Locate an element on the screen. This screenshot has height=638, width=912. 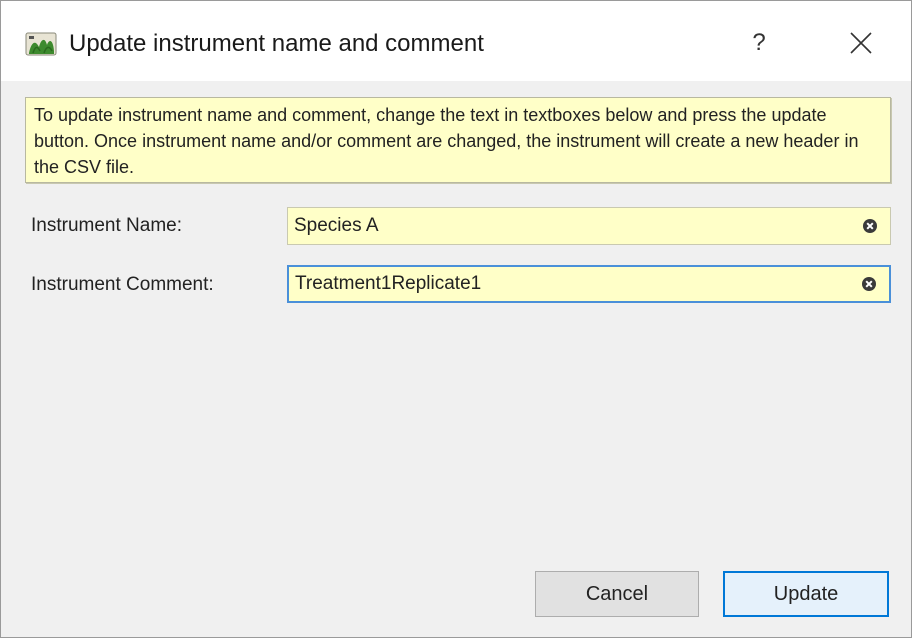
update-button: Update is located at coordinates (806, 594).